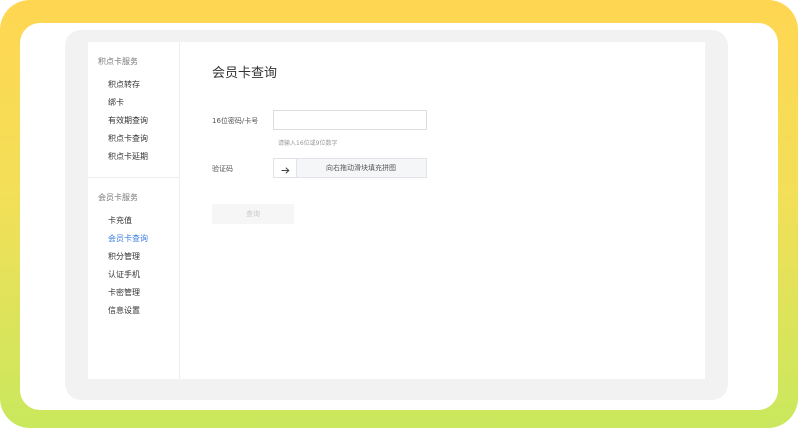  What do you see at coordinates (128, 120) in the screenshot?
I see `sidebar-item-validity-query: 有效期查询` at bounding box center [128, 120].